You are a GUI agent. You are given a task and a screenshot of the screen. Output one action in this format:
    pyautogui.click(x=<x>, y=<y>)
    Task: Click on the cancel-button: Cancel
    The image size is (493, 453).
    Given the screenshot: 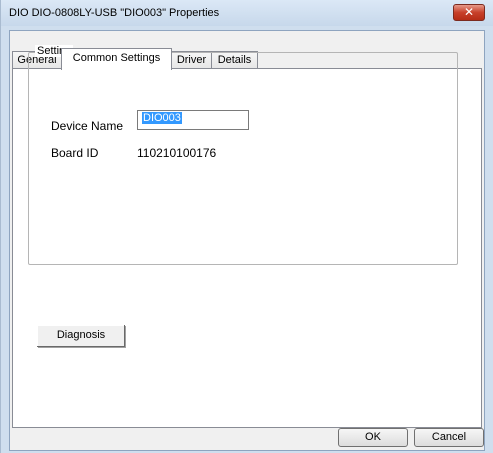 What is the action you would take?
    pyautogui.click(x=449, y=437)
    